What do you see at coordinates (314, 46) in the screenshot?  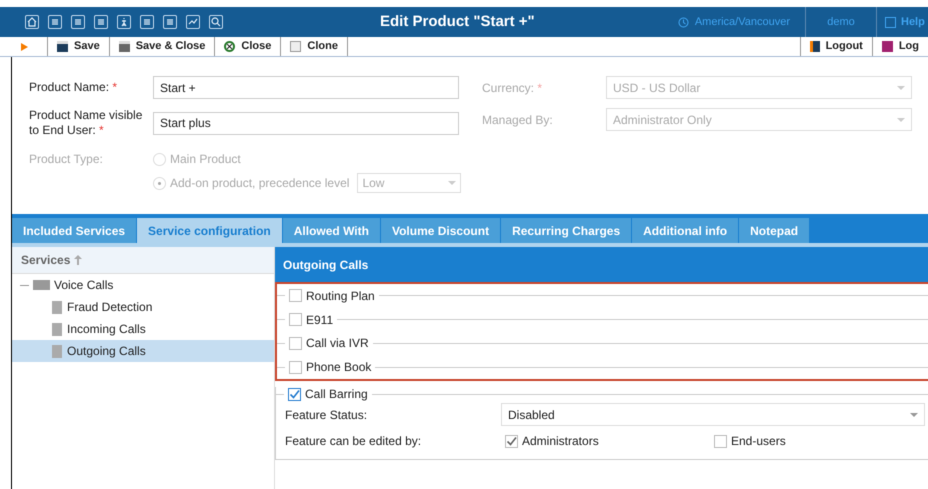 I see `toolbar-button: Clone` at bounding box center [314, 46].